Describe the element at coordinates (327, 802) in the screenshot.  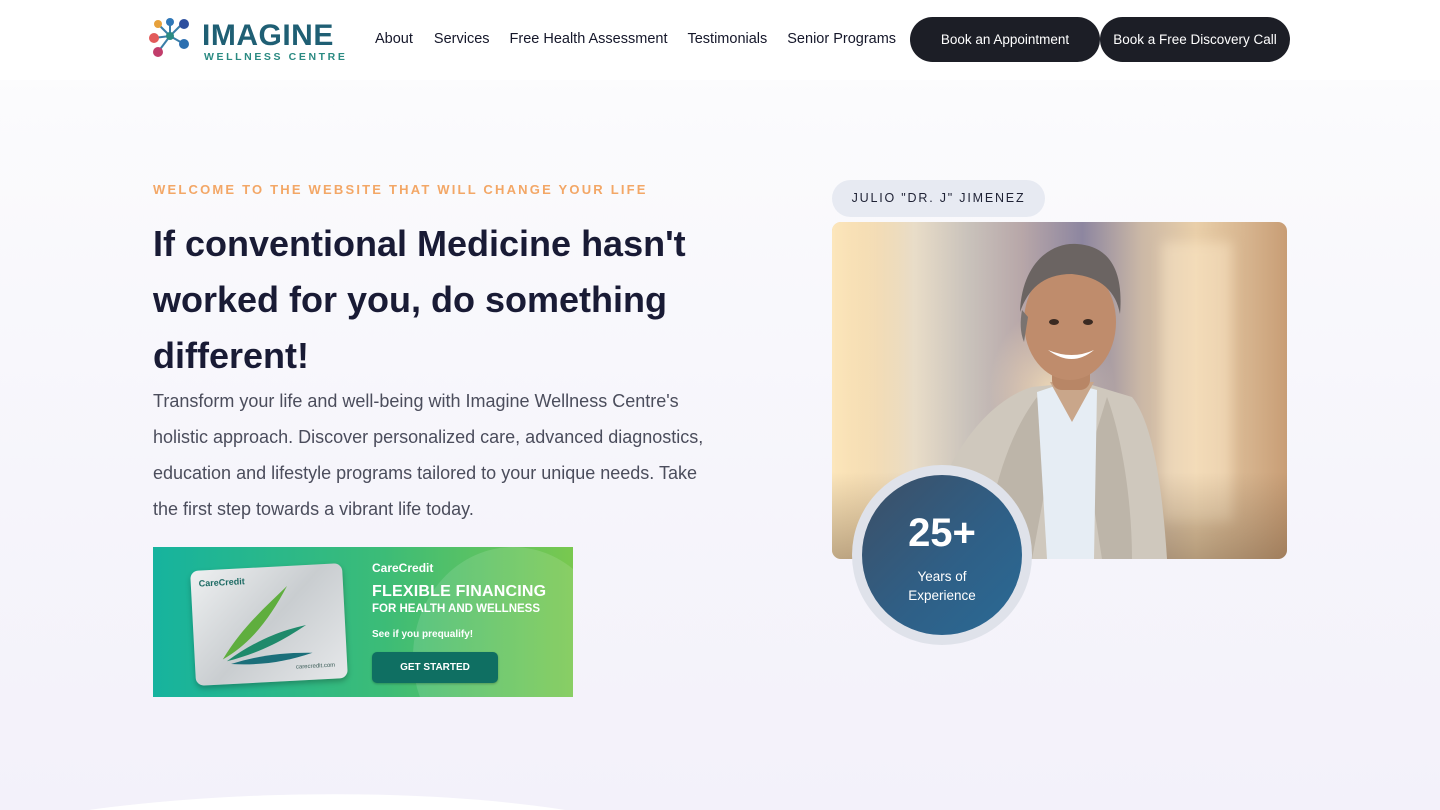
I see `bottom-wave-divider` at that location.